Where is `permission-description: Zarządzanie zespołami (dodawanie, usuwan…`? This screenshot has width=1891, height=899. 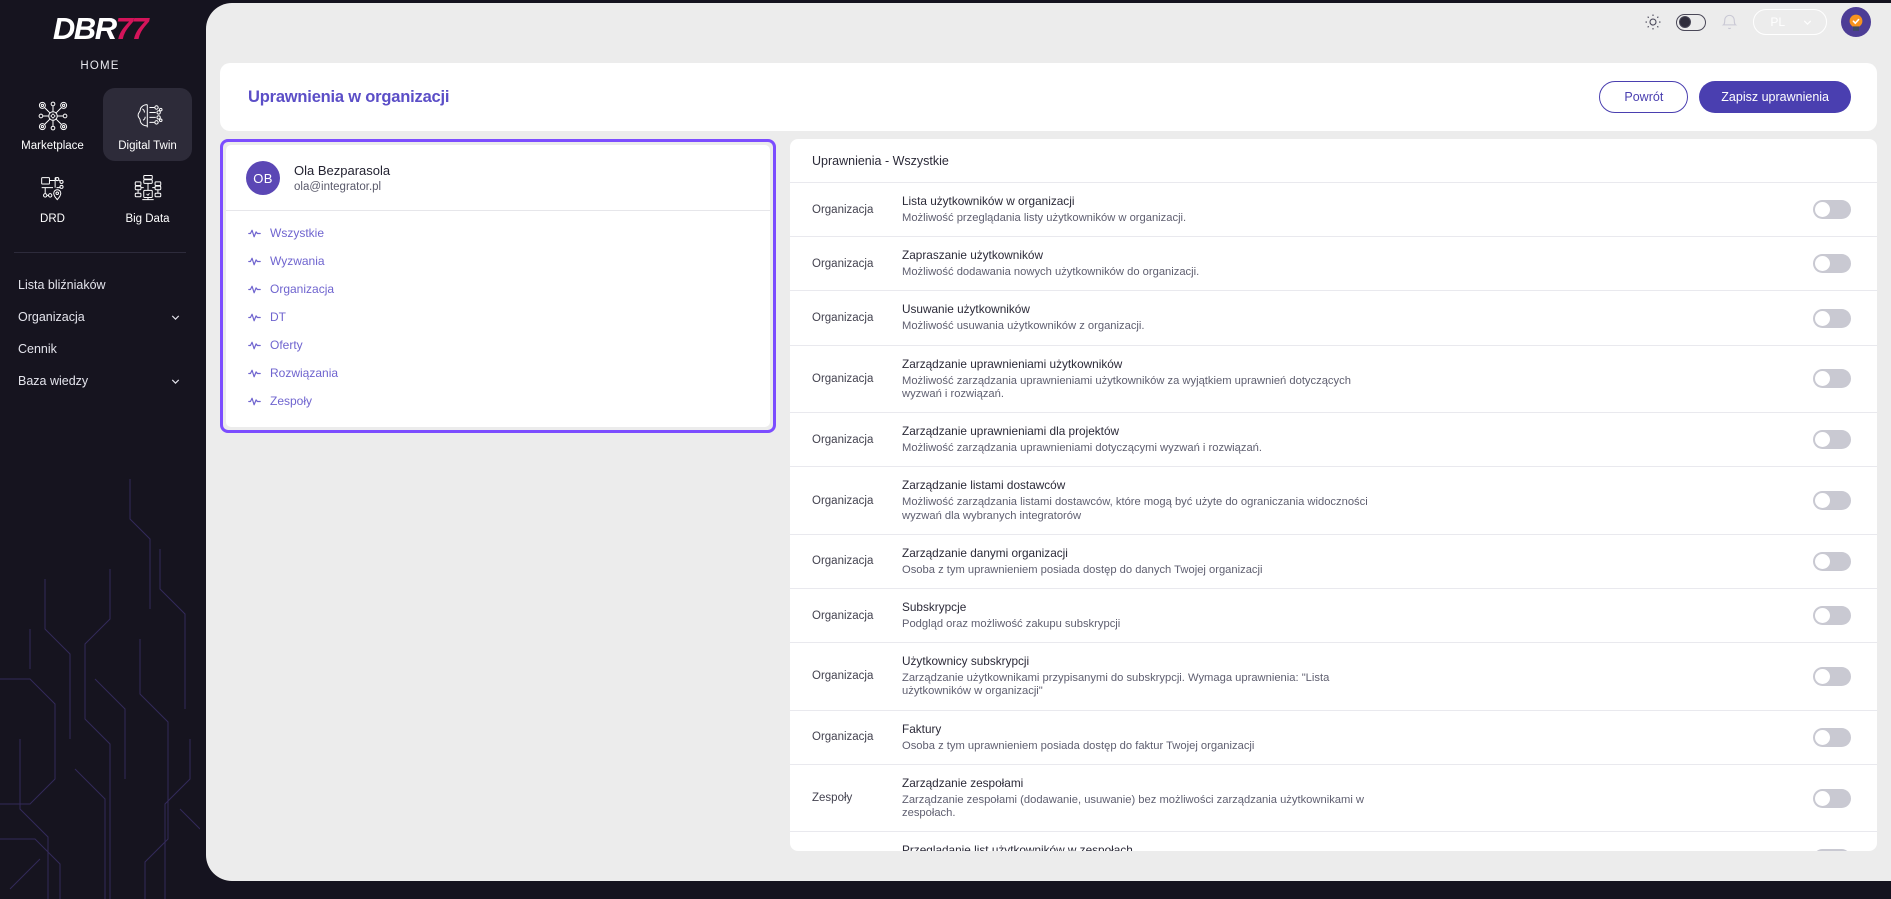
permission-description: Zarządzanie zespołami (dodawanie, usuwan… is located at coordinates (1133, 806).